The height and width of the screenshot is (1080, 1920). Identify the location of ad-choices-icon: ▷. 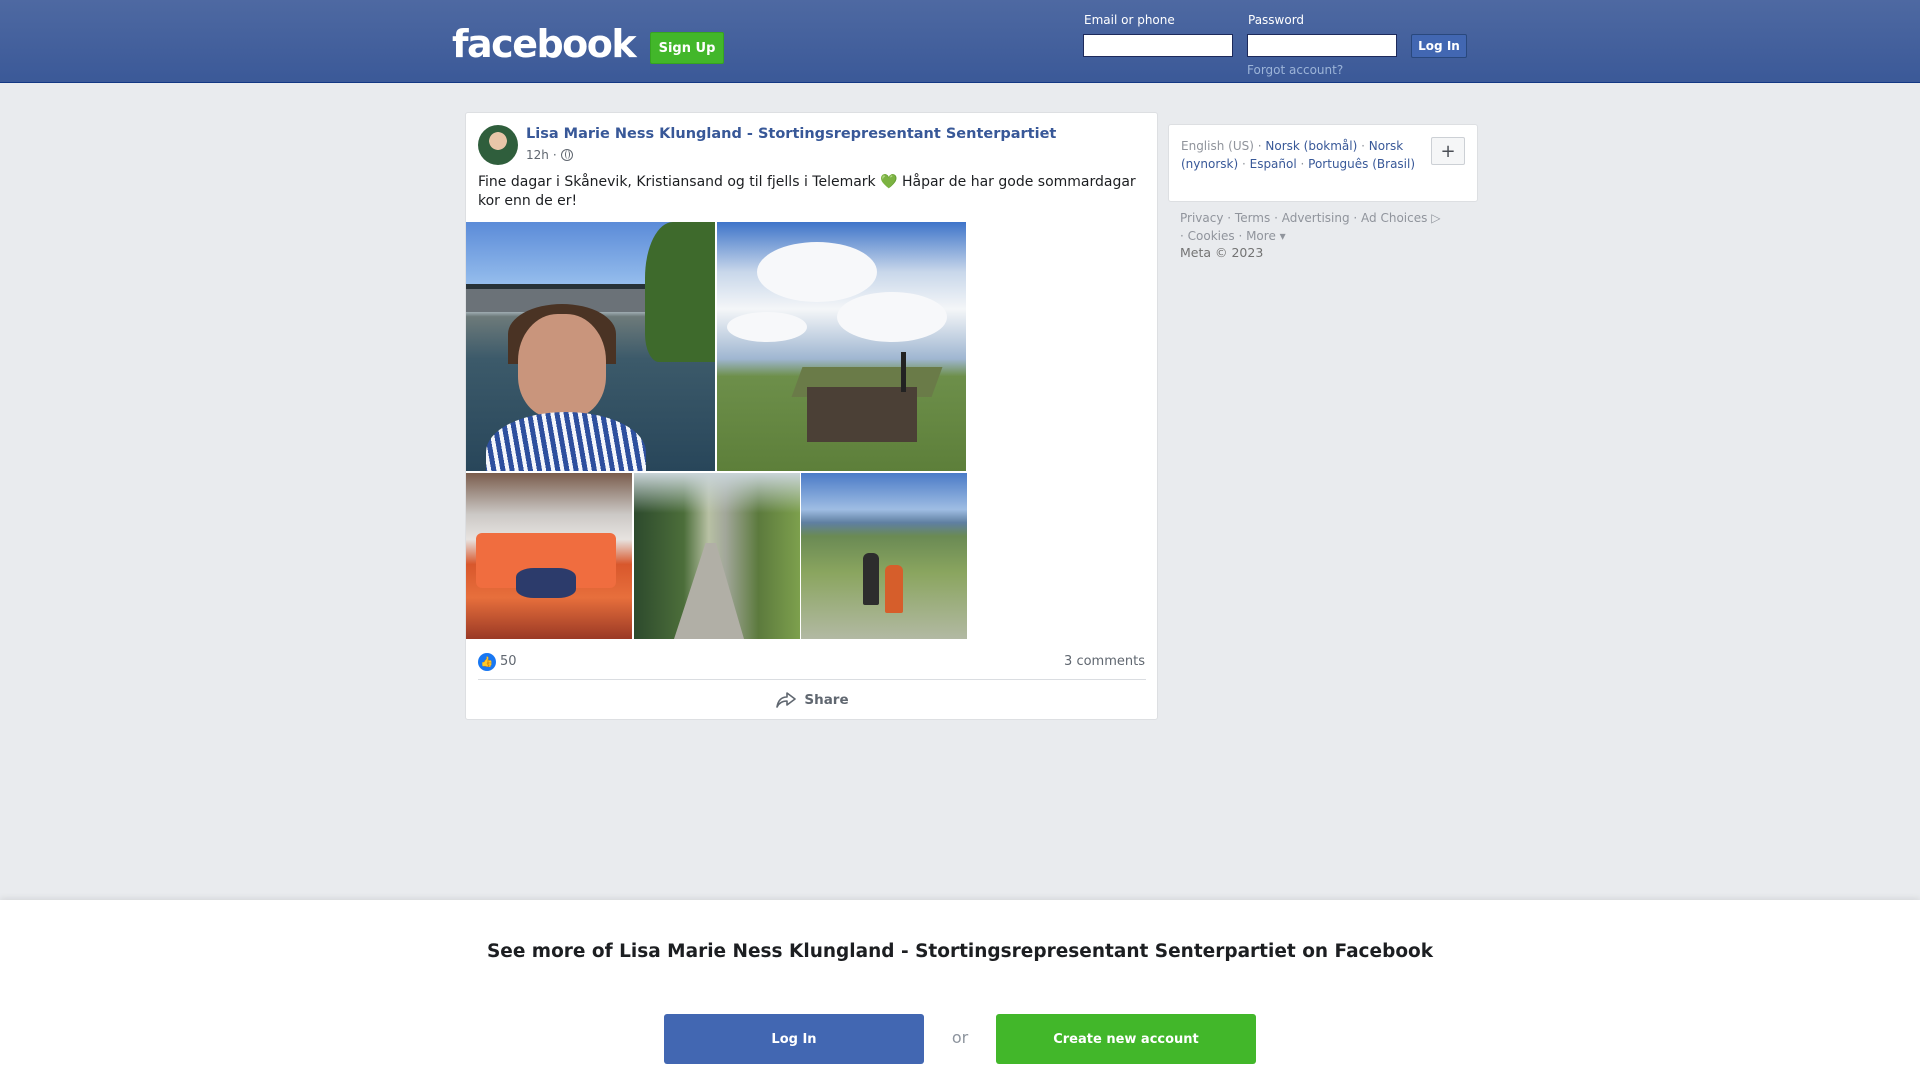
(1434, 218).